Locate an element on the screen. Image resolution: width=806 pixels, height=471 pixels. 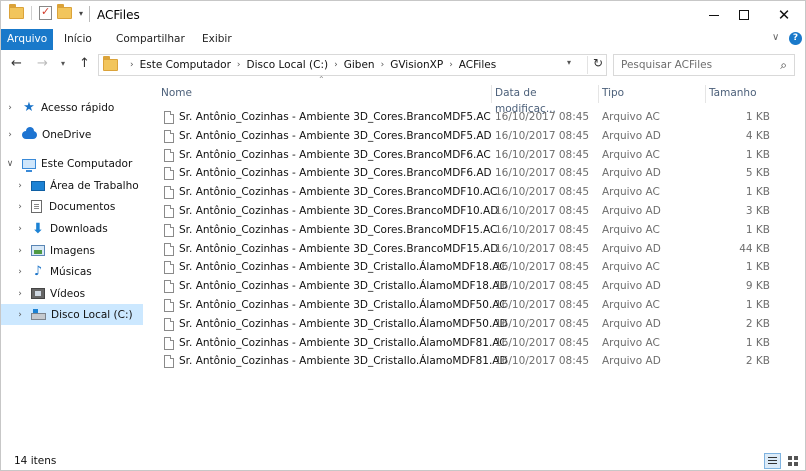
details-view-icon is located at coordinates (772, 461).